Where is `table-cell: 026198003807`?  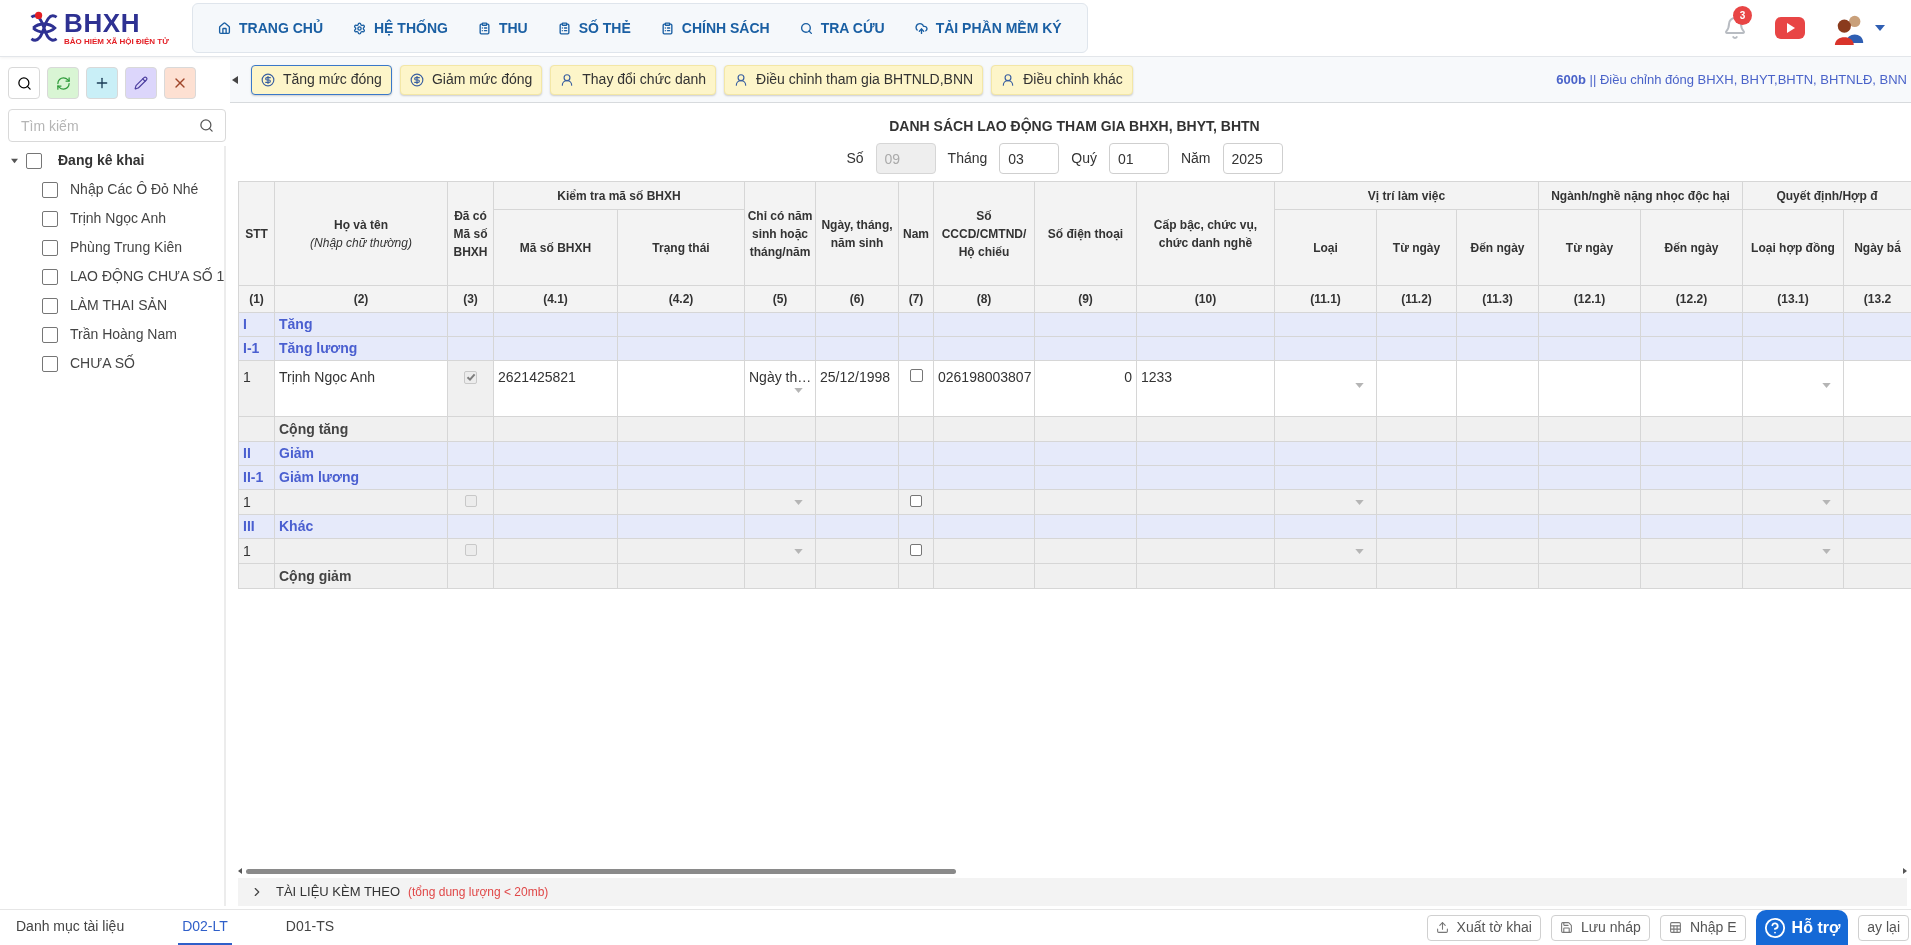 table-cell: 026198003807 is located at coordinates (984, 388).